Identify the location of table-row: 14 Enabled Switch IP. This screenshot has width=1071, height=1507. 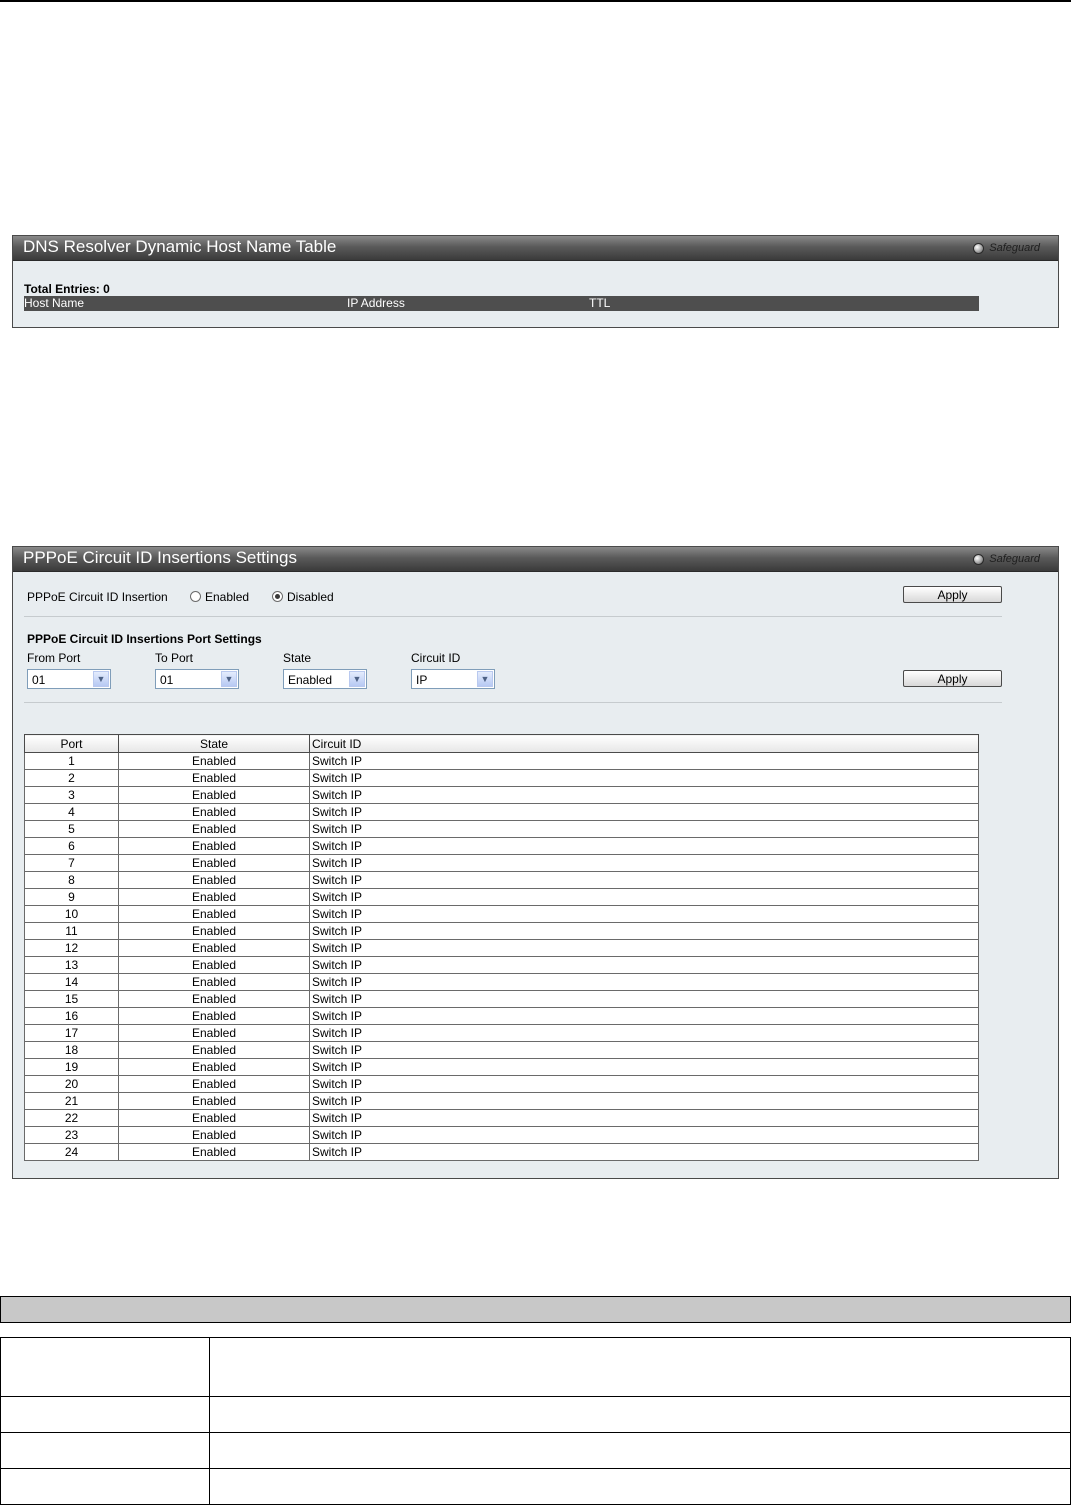
(501, 982).